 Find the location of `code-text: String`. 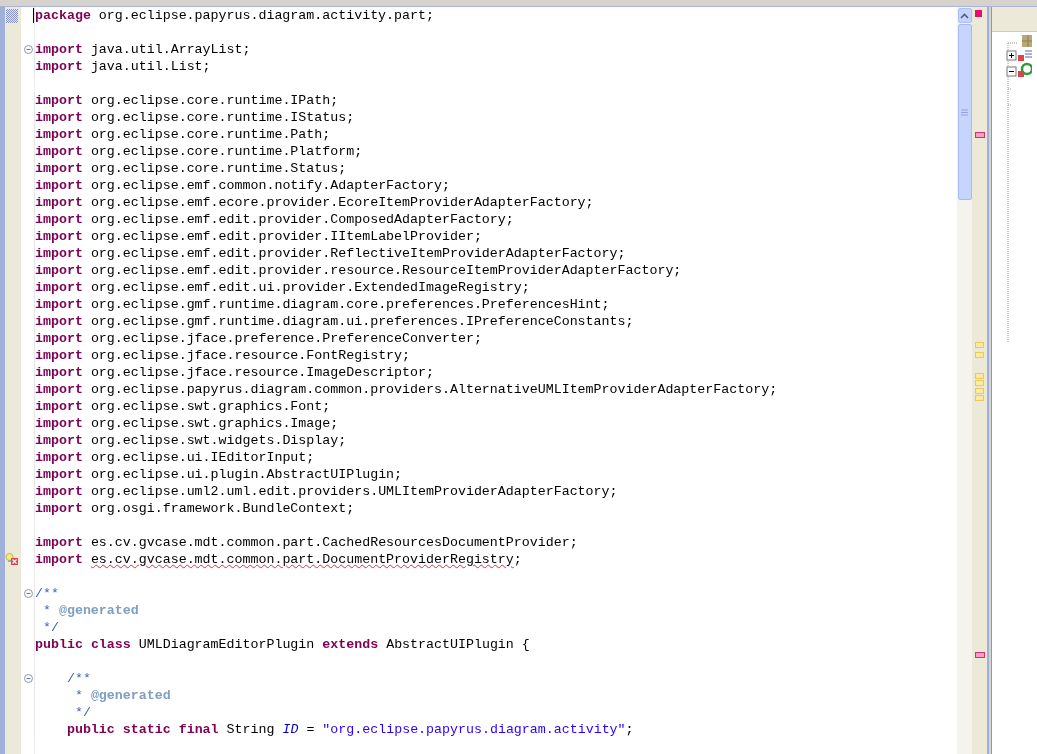

code-text: String is located at coordinates (250, 729).